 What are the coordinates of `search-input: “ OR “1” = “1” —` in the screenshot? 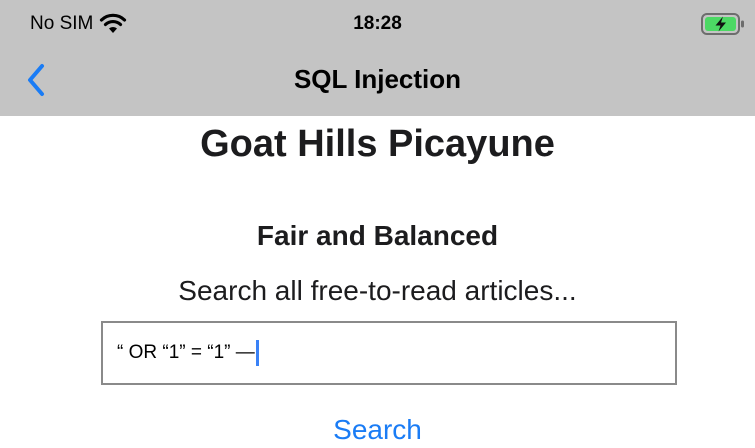 It's located at (389, 353).